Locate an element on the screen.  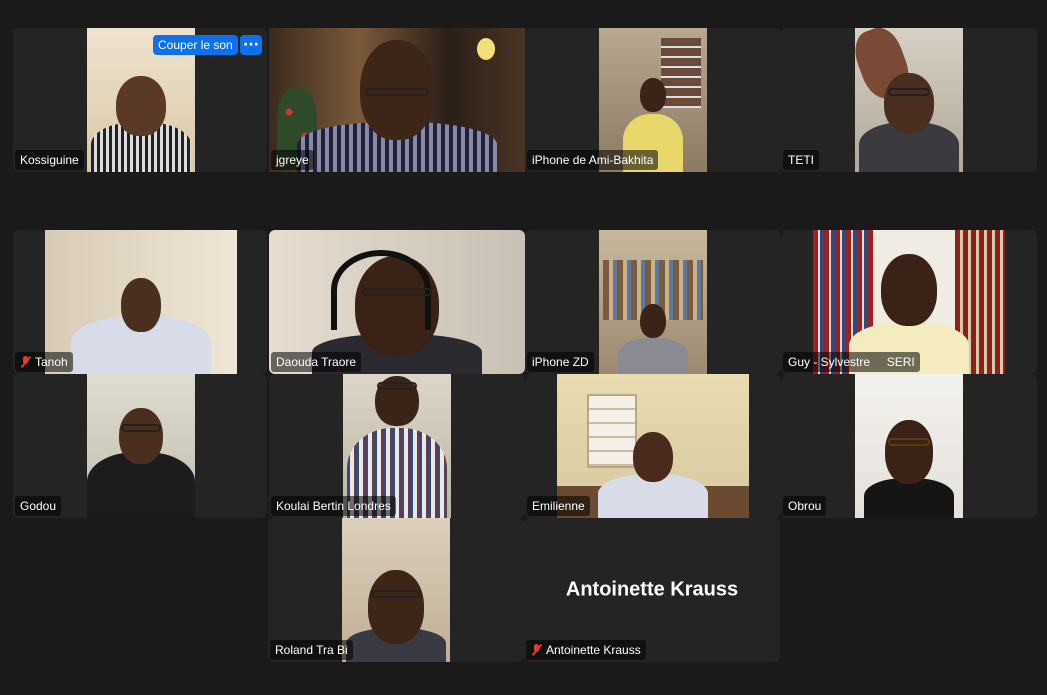
name-tag: TETI is located at coordinates (801, 160).